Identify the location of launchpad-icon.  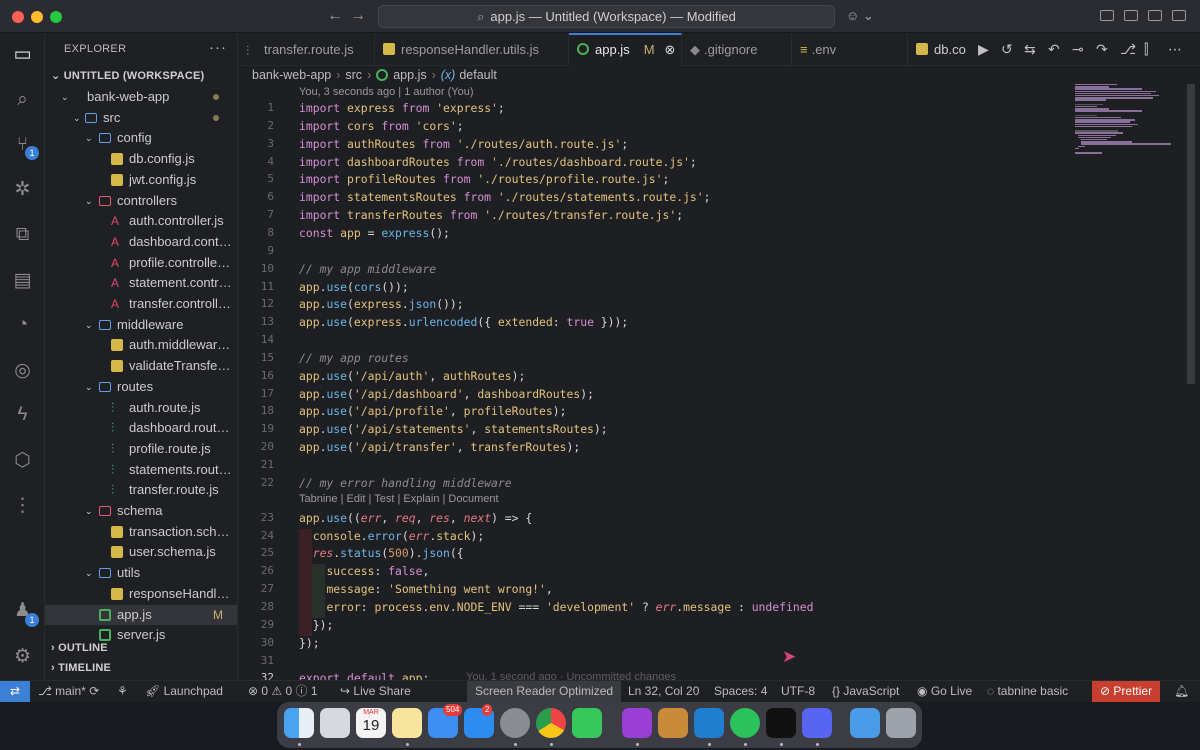
(335, 723).